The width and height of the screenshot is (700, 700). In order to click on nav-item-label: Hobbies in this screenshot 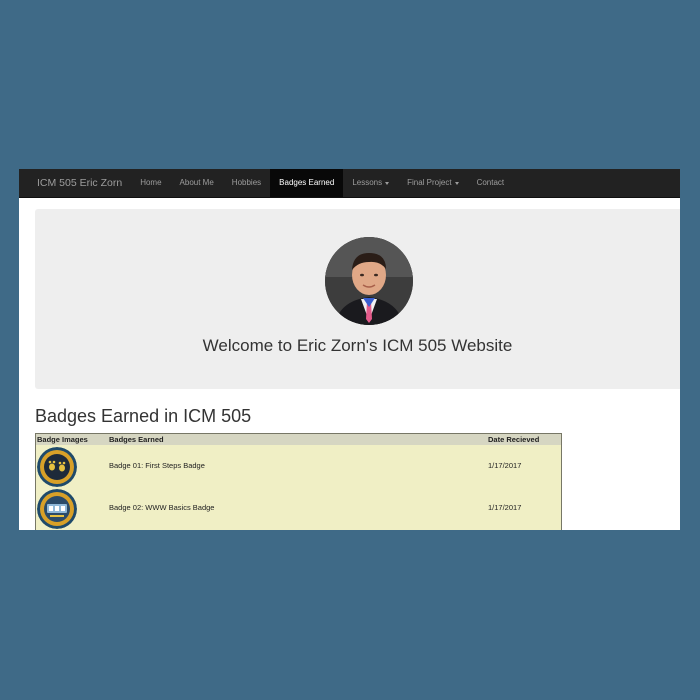, I will do `click(246, 182)`.